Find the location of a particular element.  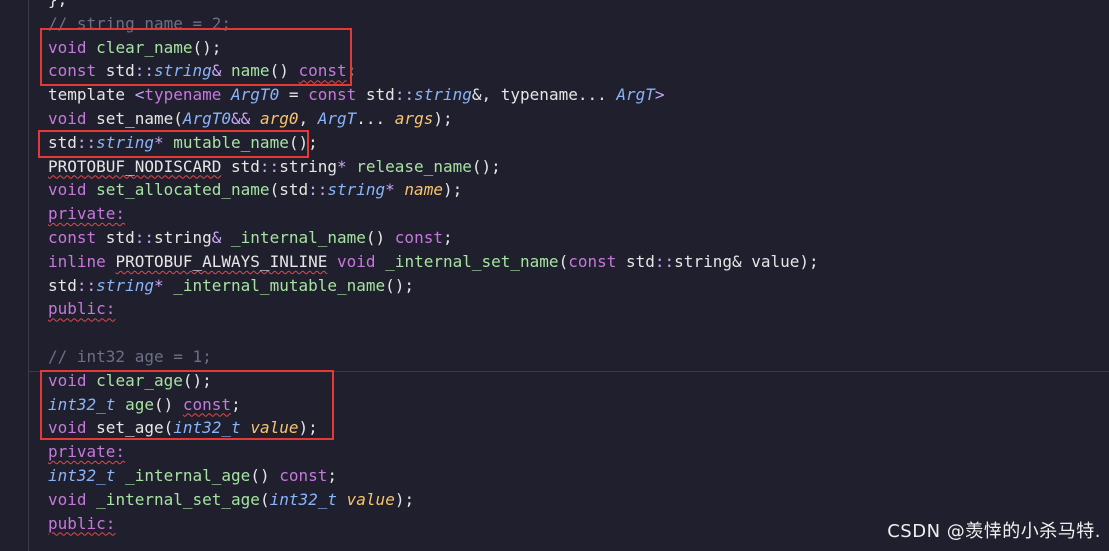

highlight-box-name-accessors is located at coordinates (196, 57).